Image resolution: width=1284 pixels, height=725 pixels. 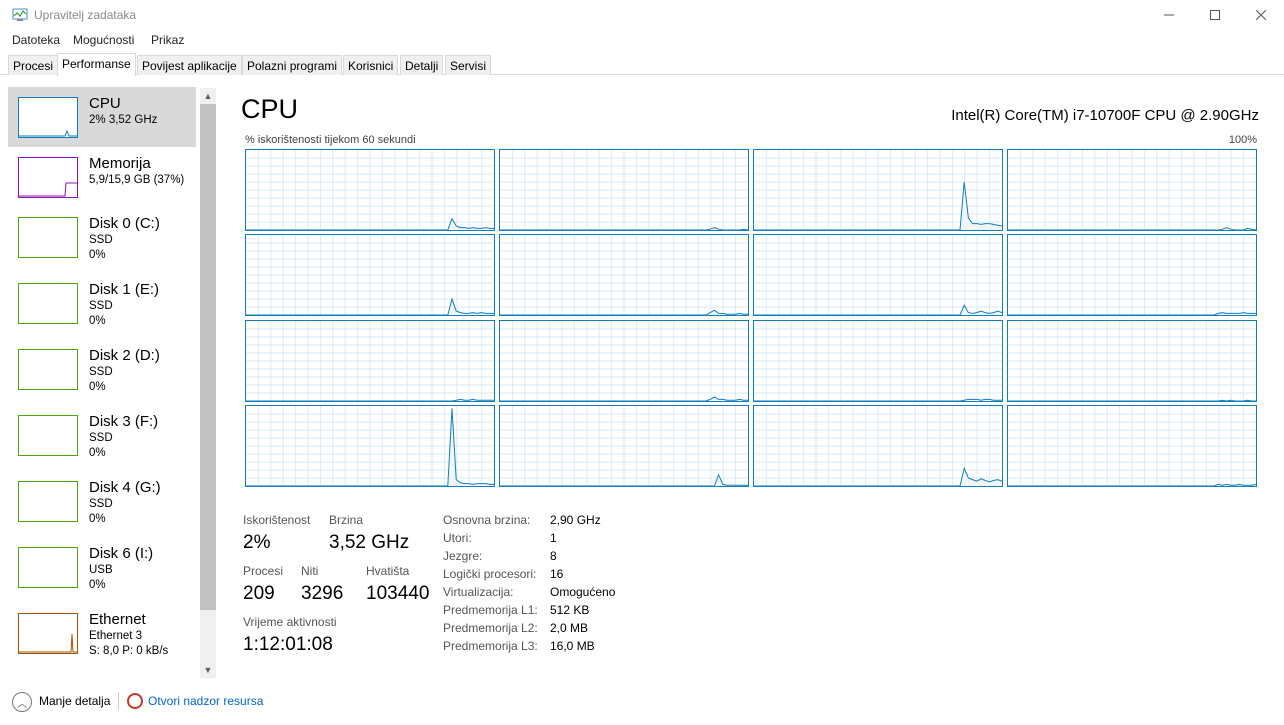 I want to click on sidebar-item-label: Disk 3 (F:), so click(x=124, y=421).